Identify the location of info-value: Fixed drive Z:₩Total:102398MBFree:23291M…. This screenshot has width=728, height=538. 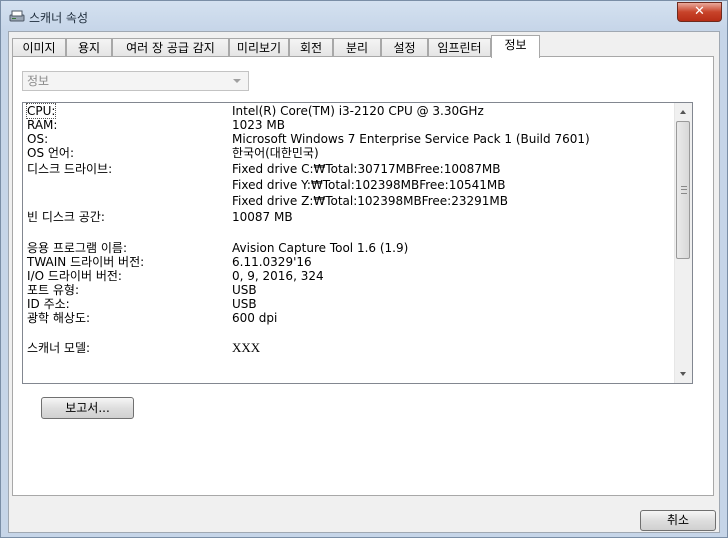
(370, 201).